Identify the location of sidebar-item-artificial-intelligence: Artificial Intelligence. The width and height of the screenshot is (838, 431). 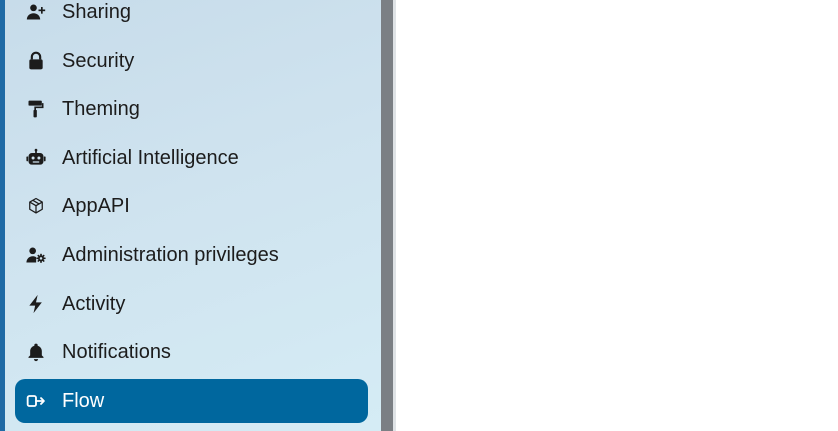
(191, 158).